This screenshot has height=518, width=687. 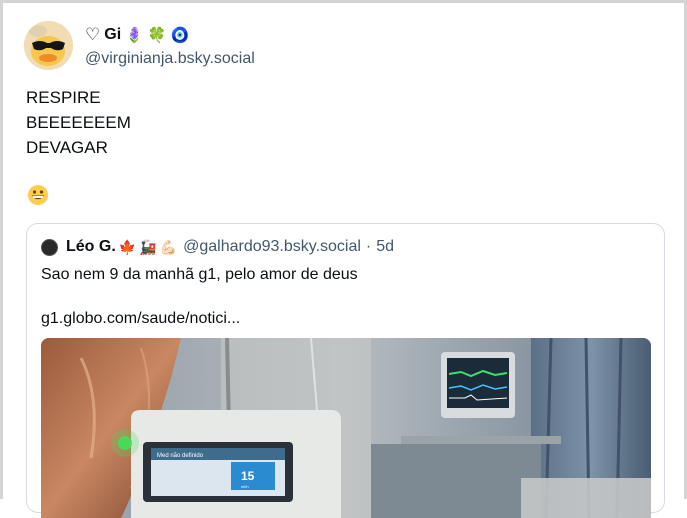 What do you see at coordinates (385, 247) in the screenshot?
I see `quoted-post-time: 5d` at bounding box center [385, 247].